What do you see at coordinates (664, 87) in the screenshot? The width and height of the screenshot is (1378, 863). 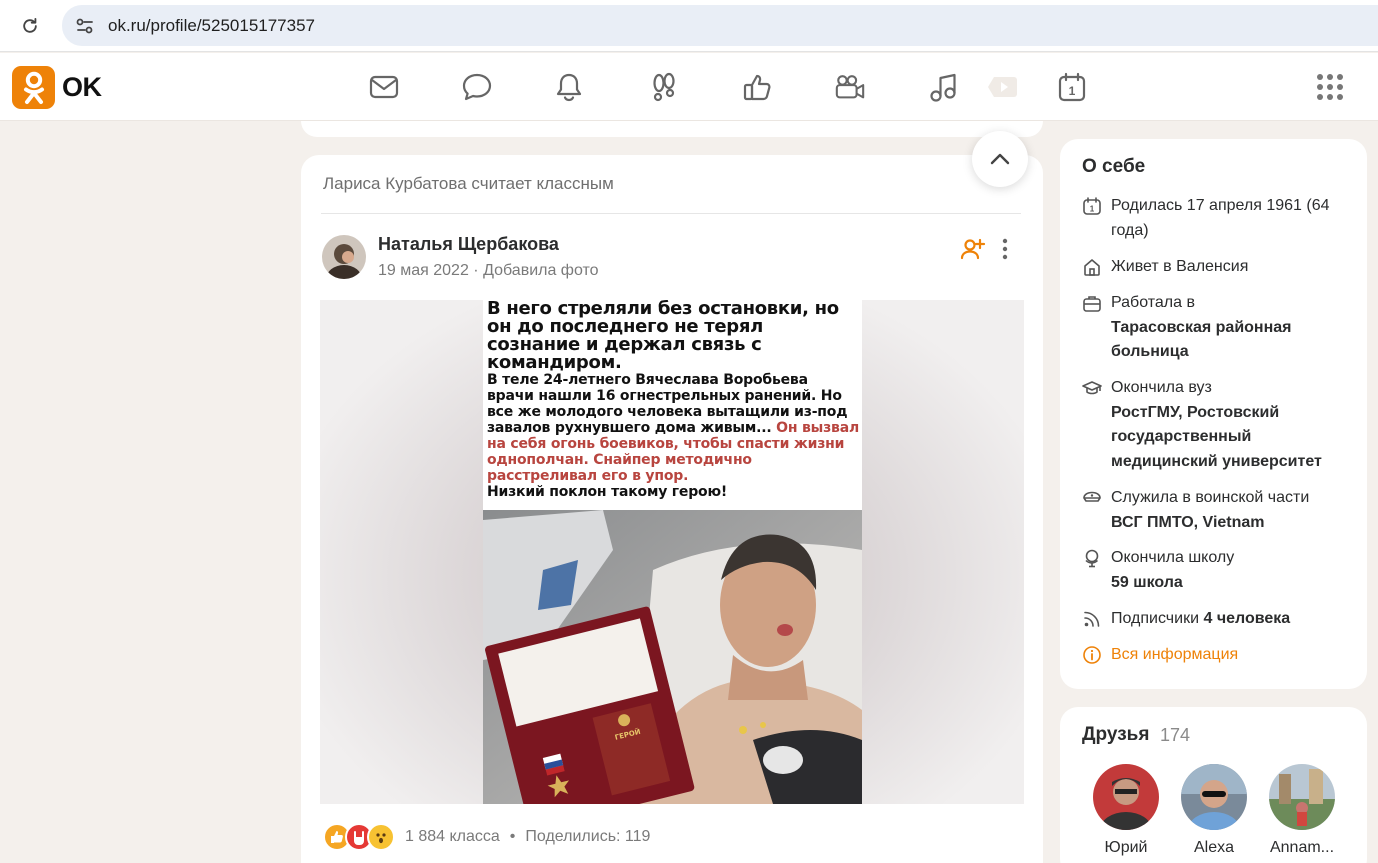 I see `guests-icon` at bounding box center [664, 87].